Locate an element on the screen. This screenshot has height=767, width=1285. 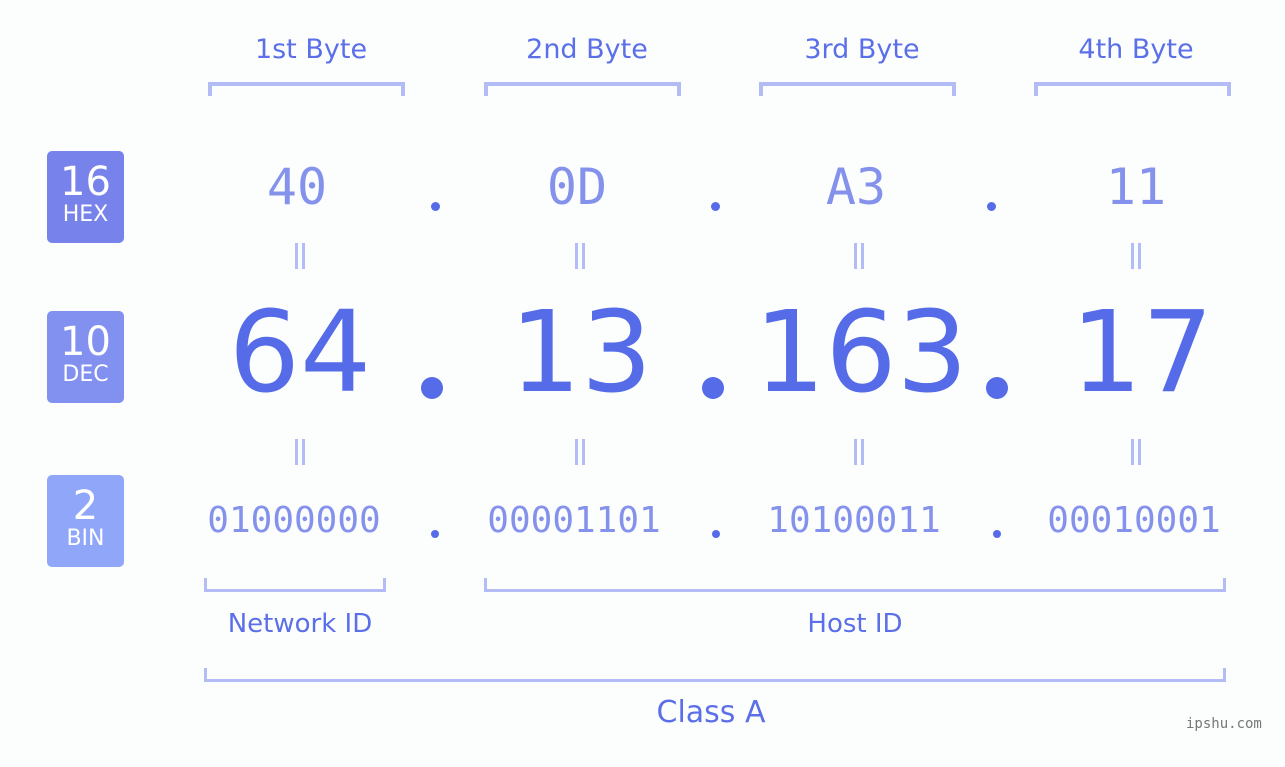
dec-badge: 10 DEC is located at coordinates (85, 357).